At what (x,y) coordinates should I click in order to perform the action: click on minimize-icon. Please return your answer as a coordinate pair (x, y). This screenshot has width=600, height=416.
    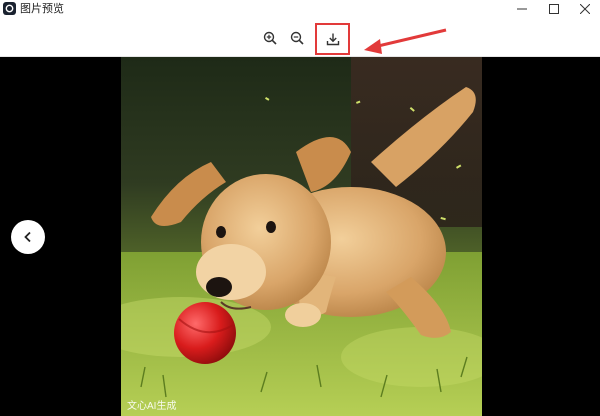
    Looking at the image, I should click on (522, 9).